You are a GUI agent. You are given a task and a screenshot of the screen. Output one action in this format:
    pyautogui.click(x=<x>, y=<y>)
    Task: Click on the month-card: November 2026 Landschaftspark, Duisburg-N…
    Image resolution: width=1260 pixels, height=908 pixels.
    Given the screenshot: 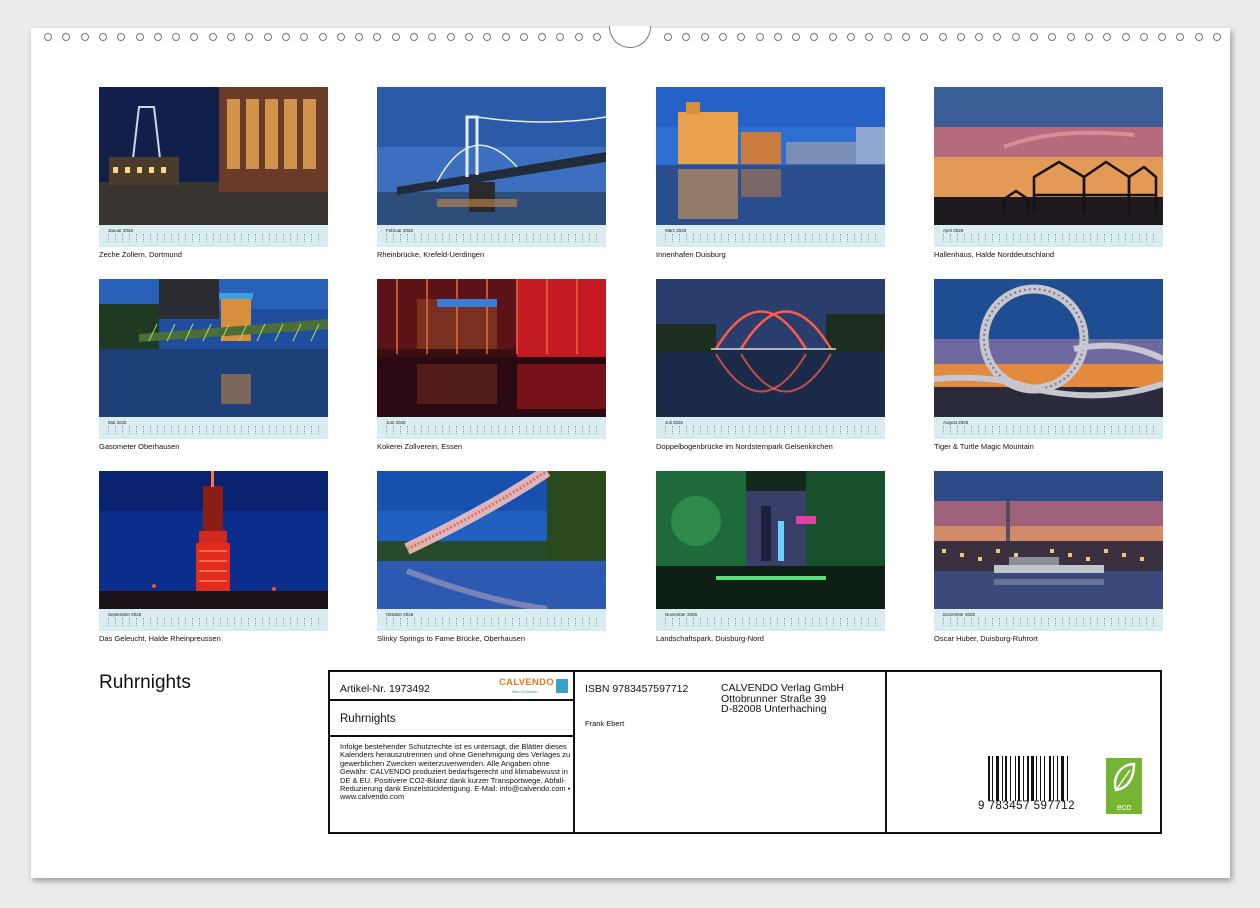 What is the action you would take?
    pyautogui.click(x=770, y=557)
    